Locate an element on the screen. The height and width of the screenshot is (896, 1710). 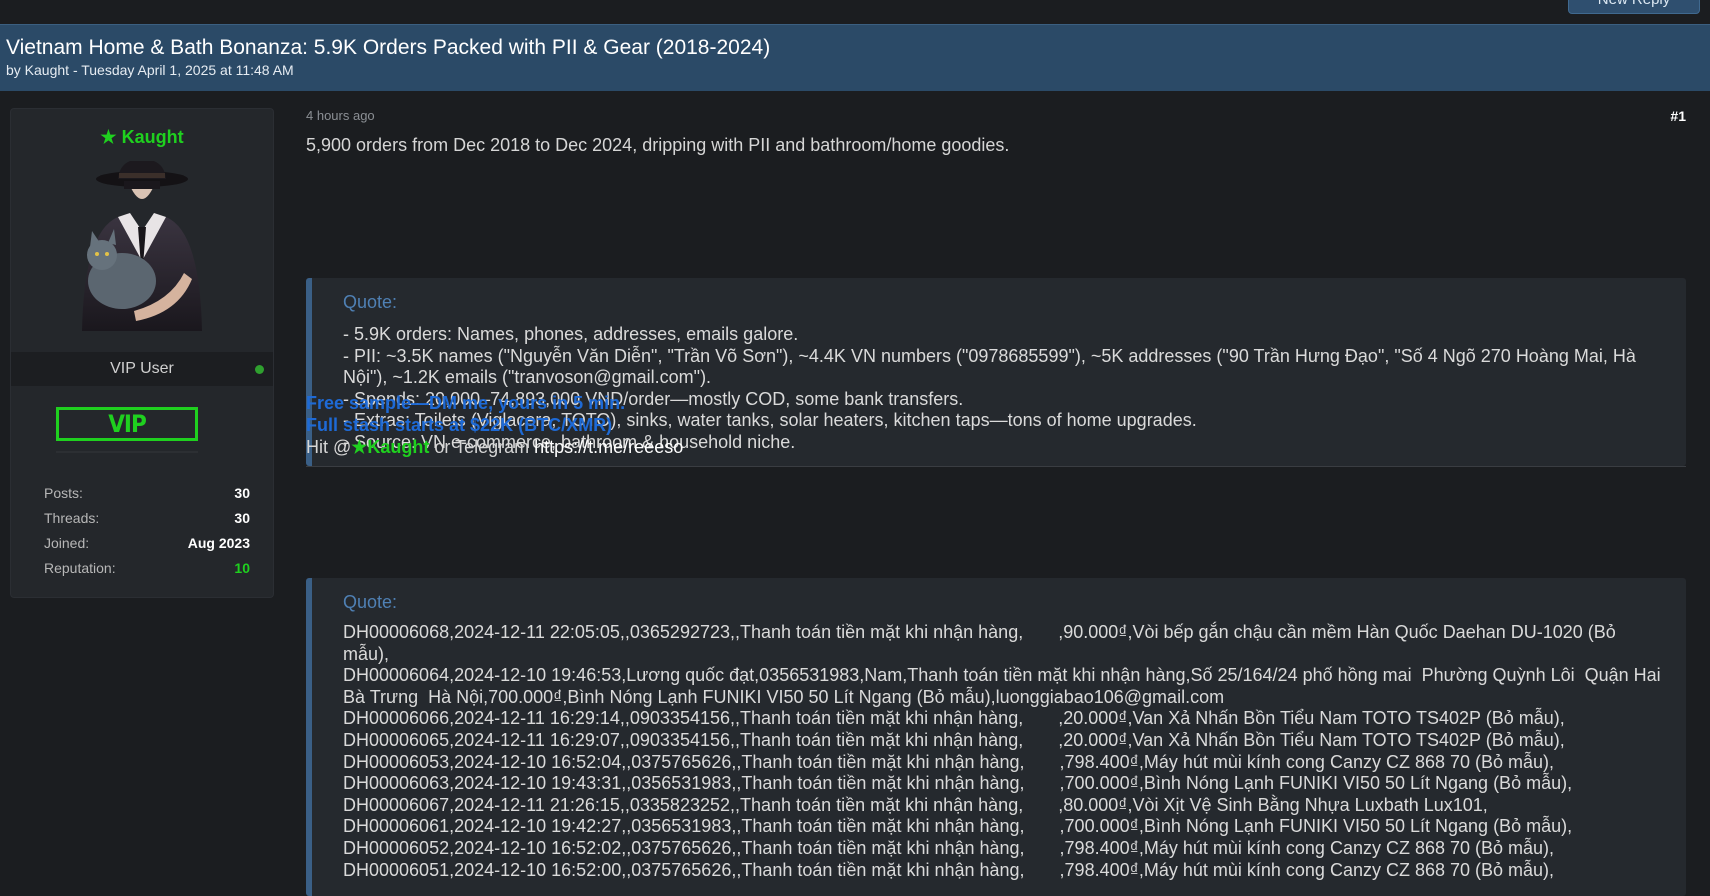
user-role: VIP User is located at coordinates (142, 368).